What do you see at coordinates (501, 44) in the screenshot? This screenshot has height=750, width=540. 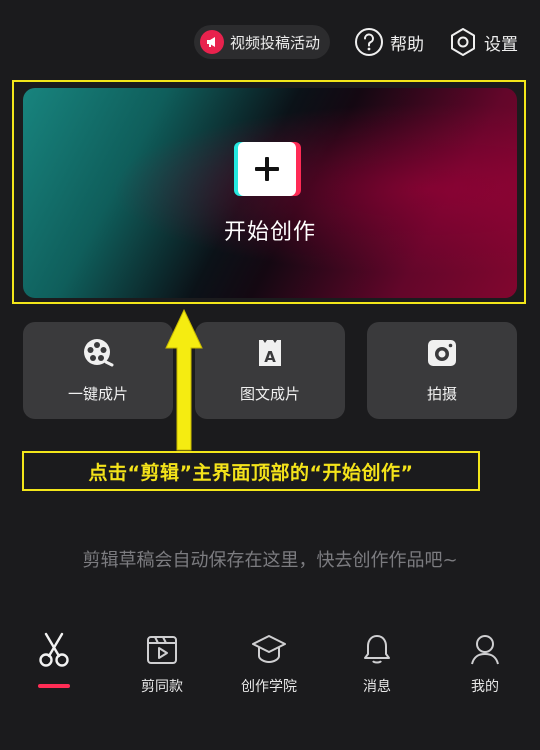 I see `settings-label: 设置` at bounding box center [501, 44].